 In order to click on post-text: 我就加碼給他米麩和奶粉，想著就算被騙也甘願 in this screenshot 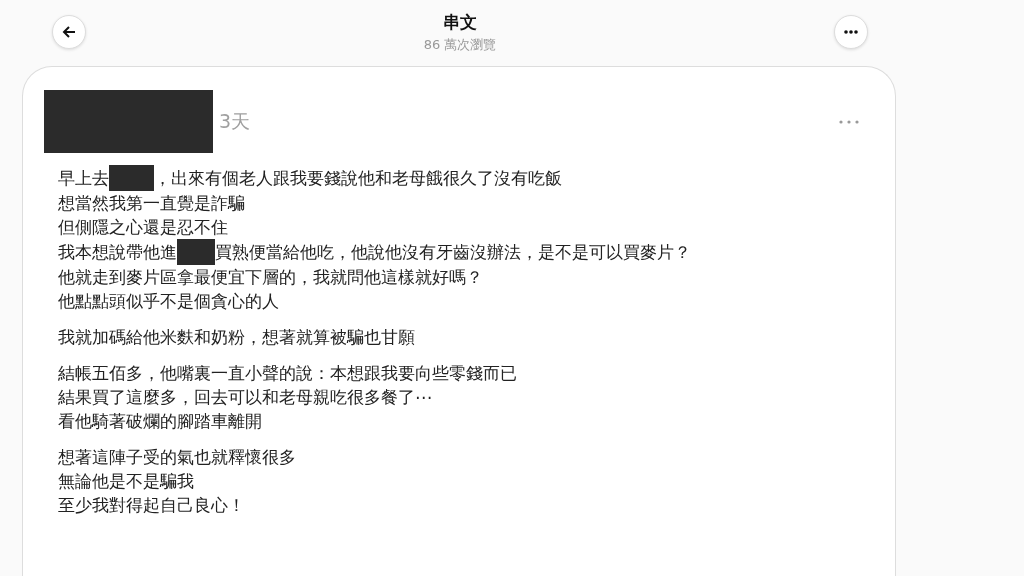, I will do `click(236, 337)`.